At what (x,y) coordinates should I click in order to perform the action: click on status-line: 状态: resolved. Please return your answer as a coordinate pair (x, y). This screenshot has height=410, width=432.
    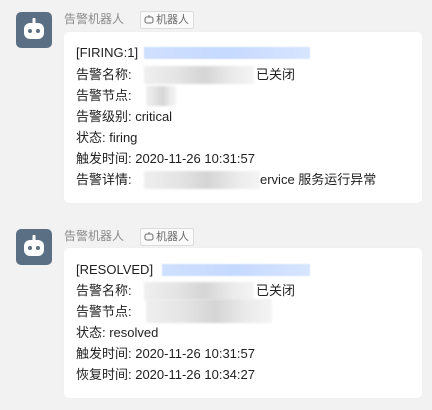
    Looking at the image, I should click on (117, 332).